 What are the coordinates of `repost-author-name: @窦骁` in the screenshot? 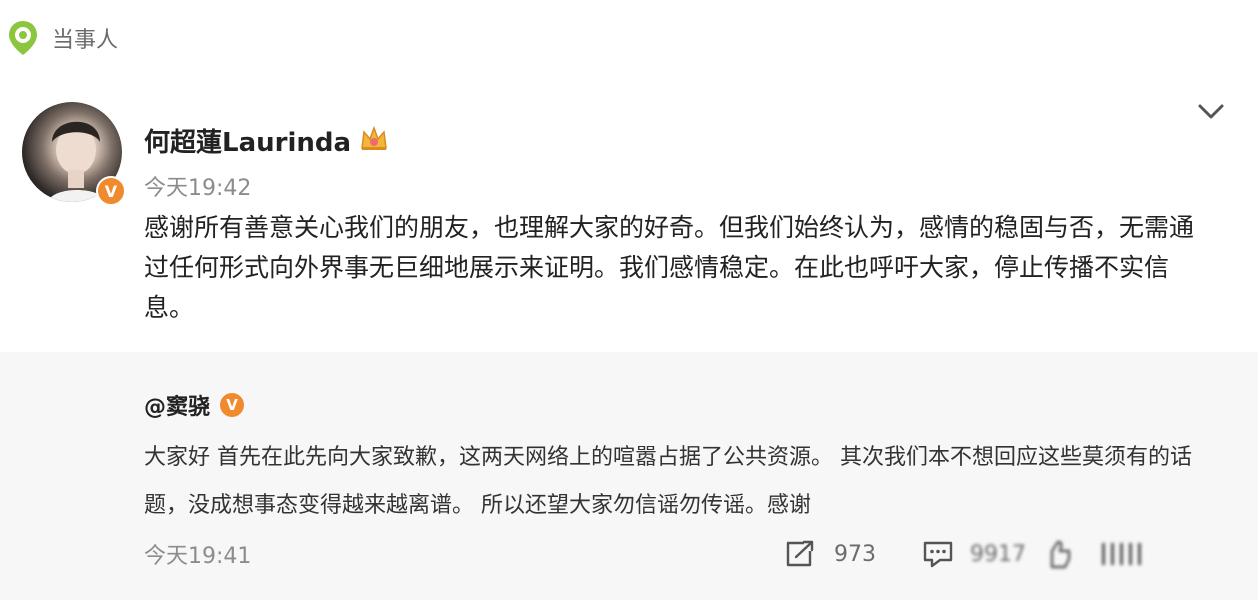 It's located at (177, 407).